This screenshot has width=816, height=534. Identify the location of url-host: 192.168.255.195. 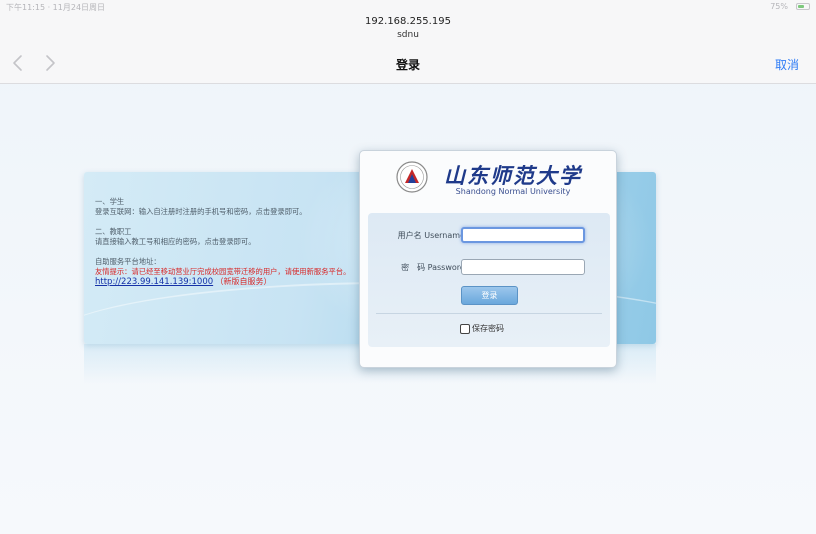
(408, 21).